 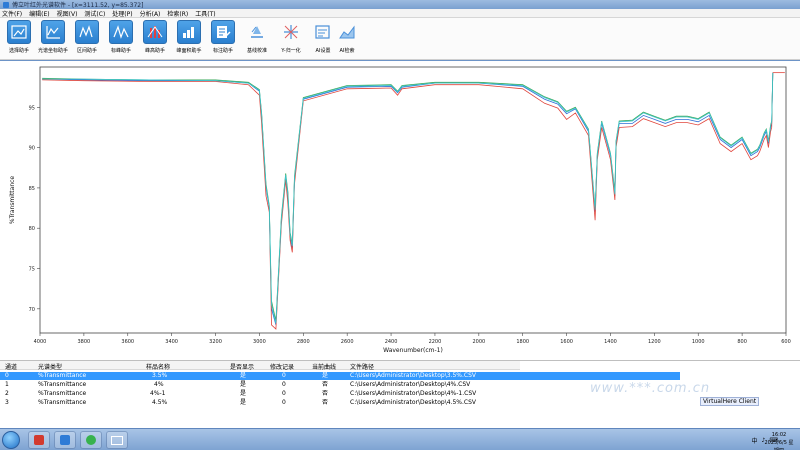 I want to click on ai-search-button: AI检索, so click(x=347, y=38).